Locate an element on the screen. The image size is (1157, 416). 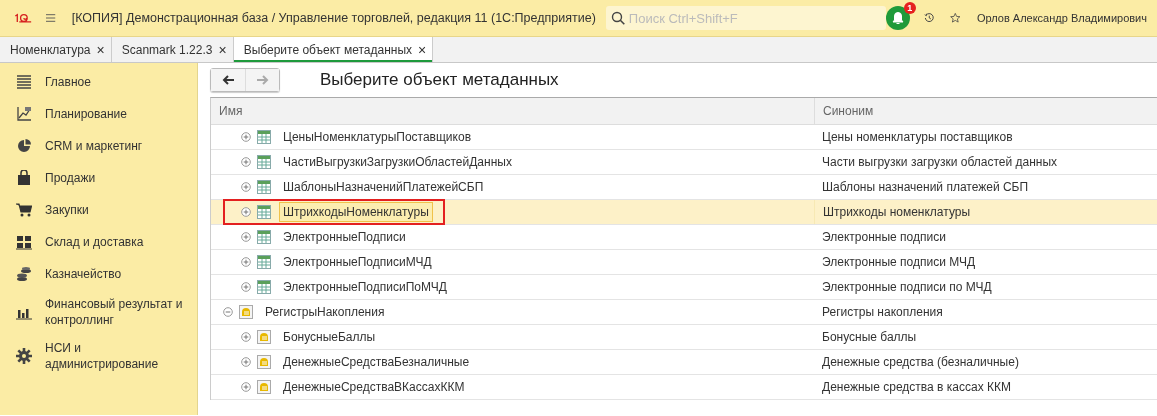
bell-icon is located at coordinates (897, 18).